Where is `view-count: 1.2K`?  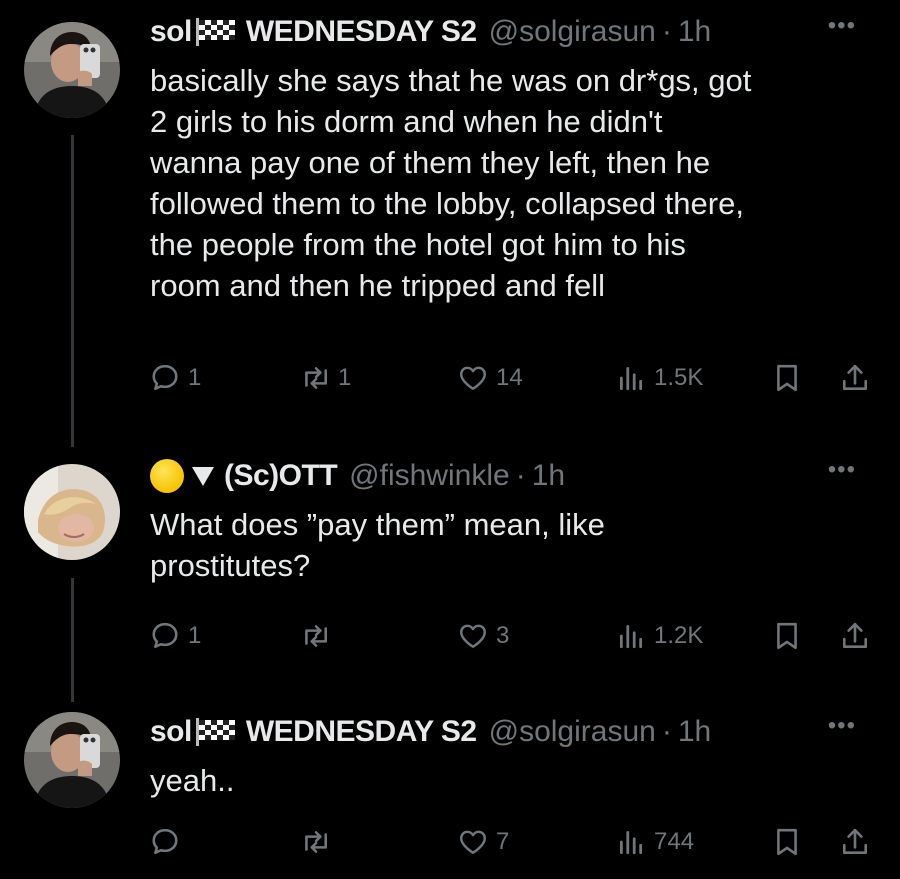 view-count: 1.2K is located at coordinates (679, 635).